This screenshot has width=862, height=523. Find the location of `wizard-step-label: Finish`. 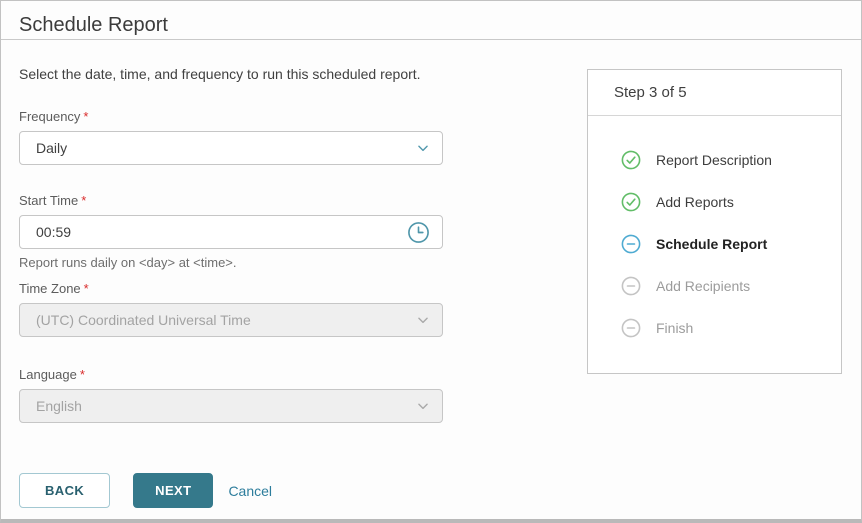

wizard-step-label: Finish is located at coordinates (675, 328).